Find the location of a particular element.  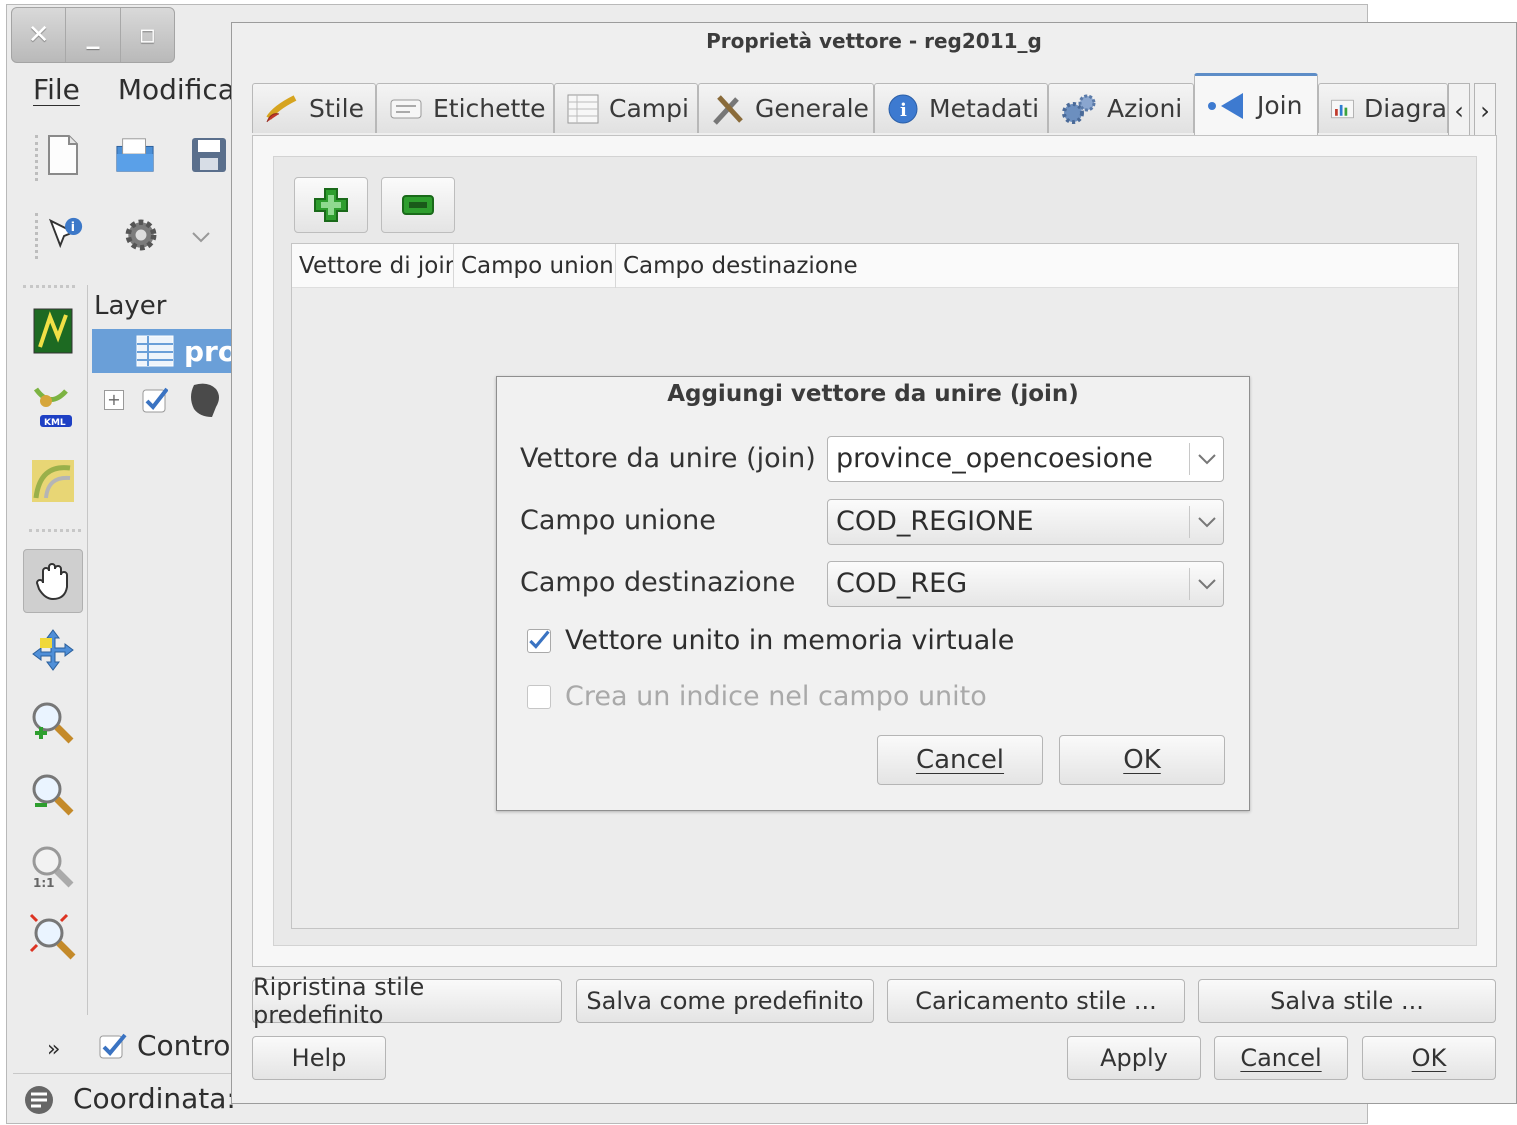

layer-item: + is located at coordinates (164, 400).